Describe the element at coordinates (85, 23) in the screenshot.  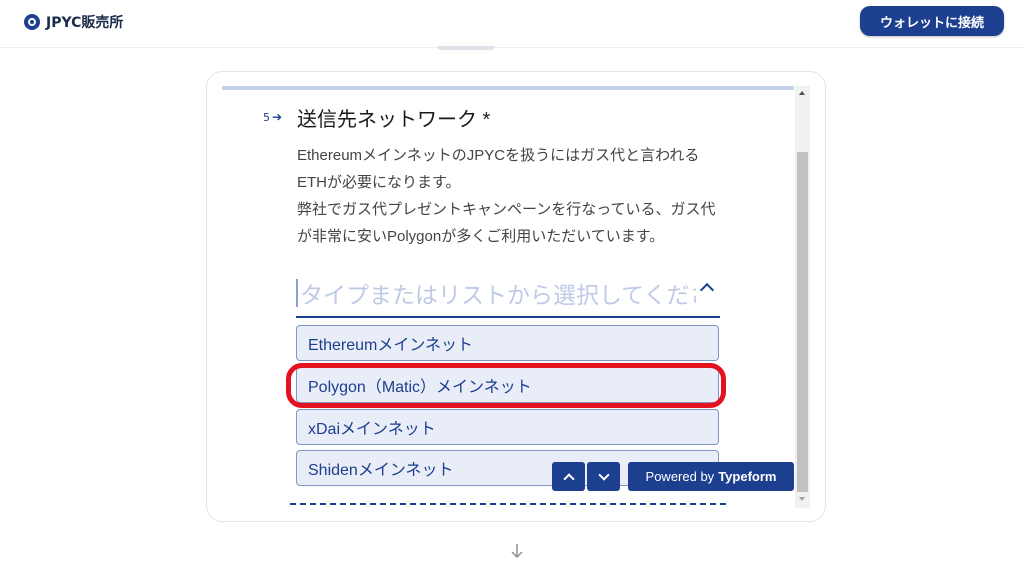
I see `logo-text: JPYC販売所` at that location.